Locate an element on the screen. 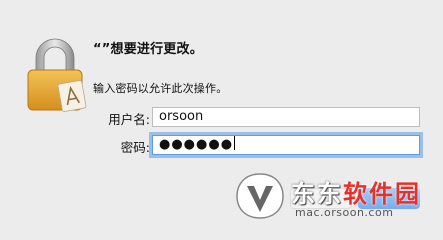 The height and width of the screenshot is (240, 443). username-label: 用户名: is located at coordinates (129, 119).